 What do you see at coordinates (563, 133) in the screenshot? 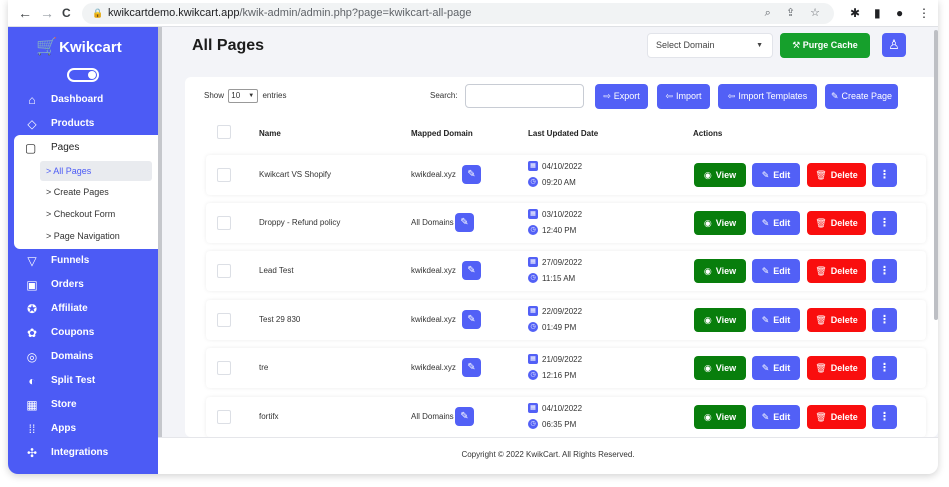
I see `column-header-last-updated: Last Updated Date` at bounding box center [563, 133].